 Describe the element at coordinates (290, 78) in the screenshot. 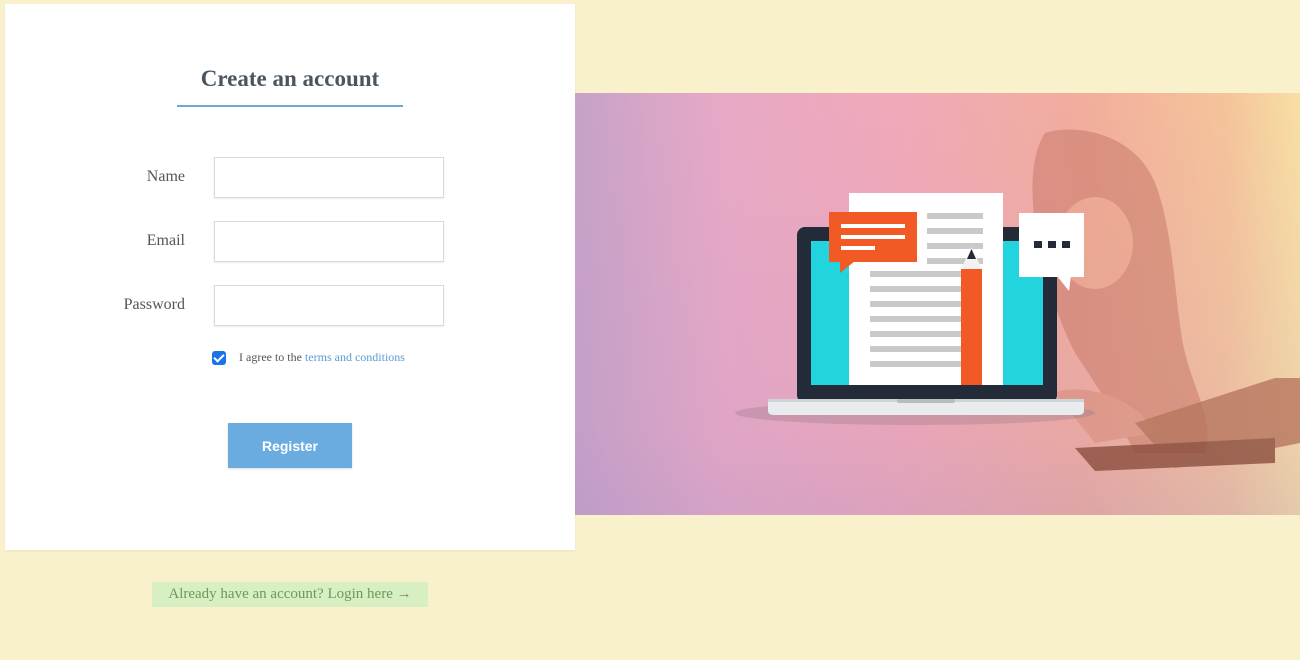

I see `page-title: Create an account` at that location.